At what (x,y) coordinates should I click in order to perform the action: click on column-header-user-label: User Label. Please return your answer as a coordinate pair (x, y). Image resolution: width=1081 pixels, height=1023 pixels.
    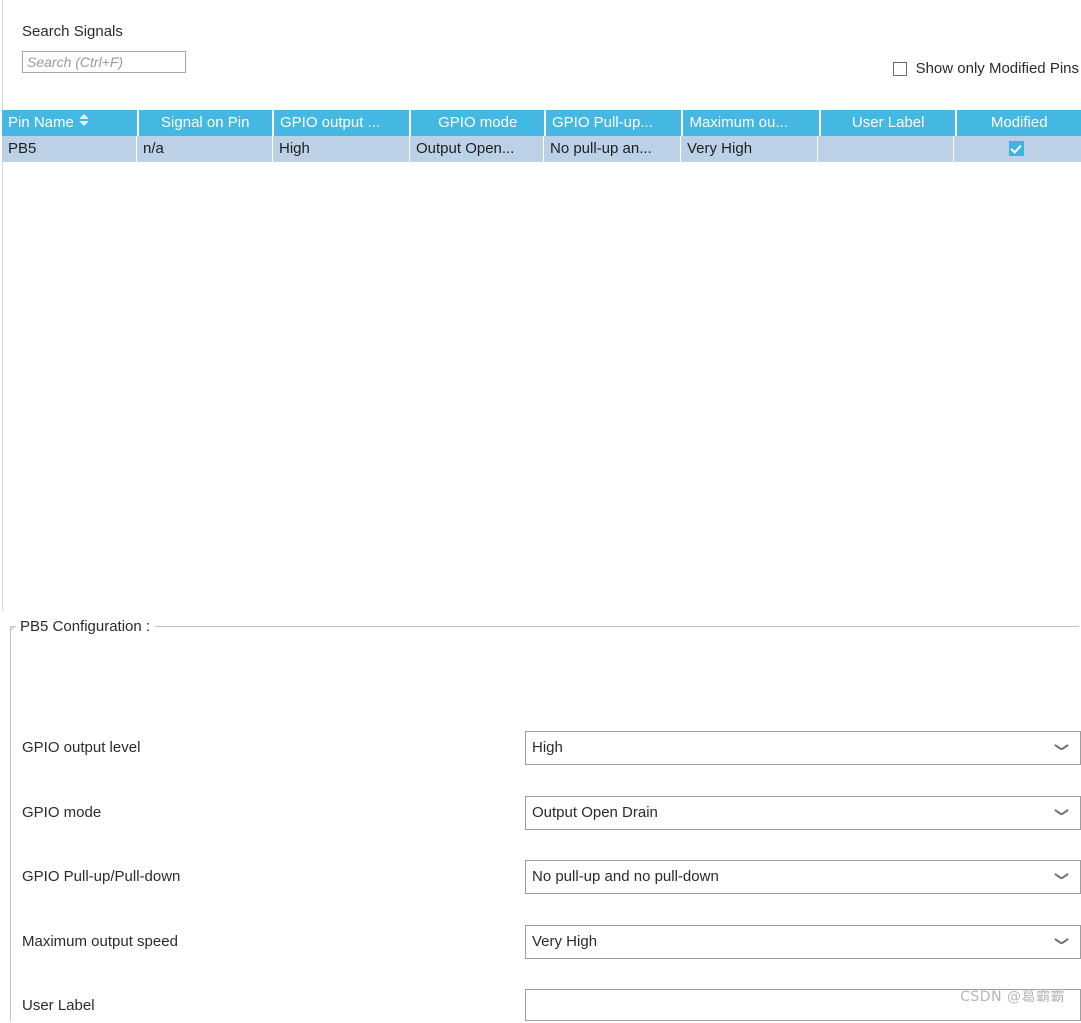
    Looking at the image, I should click on (888, 123).